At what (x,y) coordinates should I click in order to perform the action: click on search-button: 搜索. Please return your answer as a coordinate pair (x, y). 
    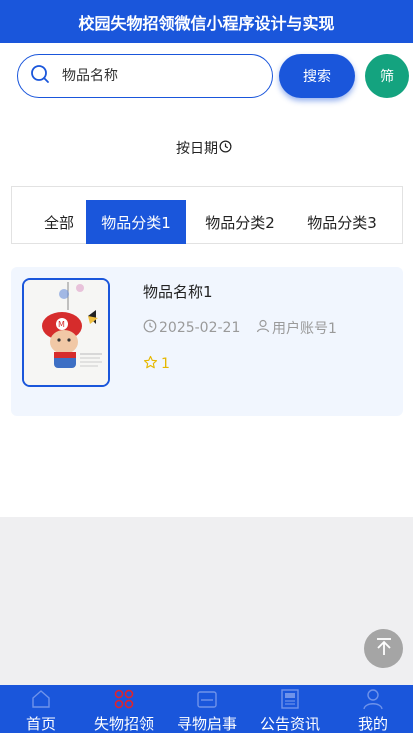
    Looking at the image, I should click on (317, 76).